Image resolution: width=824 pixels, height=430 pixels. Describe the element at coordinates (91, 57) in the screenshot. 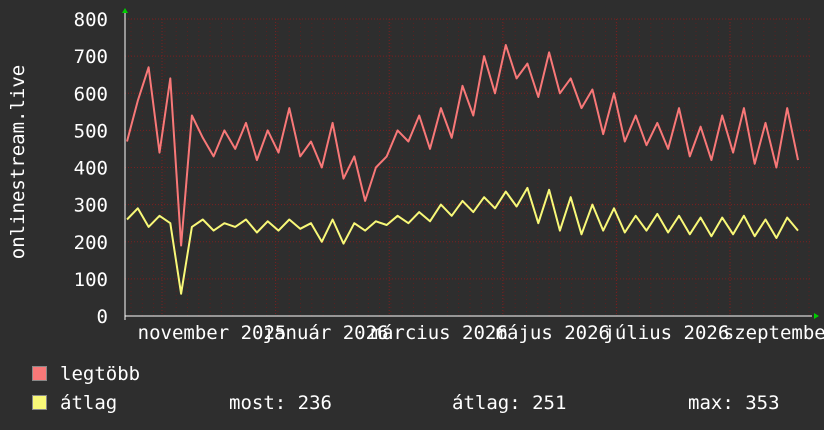

I see `y-tick-label: 700` at that location.